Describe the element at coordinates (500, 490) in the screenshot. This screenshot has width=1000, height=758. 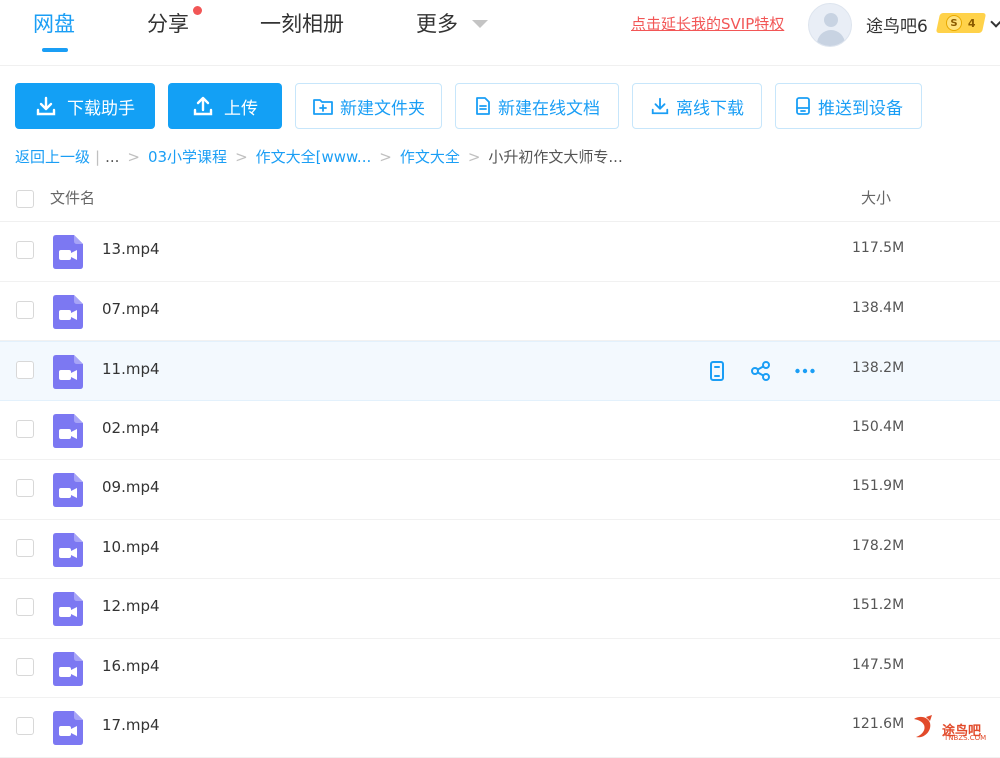
I see `file-row: 09.mp4 151.9M` at that location.